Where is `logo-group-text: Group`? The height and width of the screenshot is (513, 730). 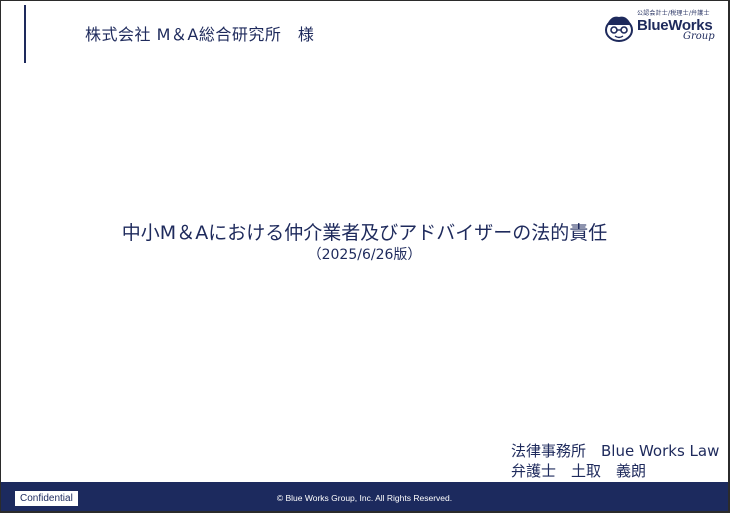
logo-group-text: Group is located at coordinates (699, 36).